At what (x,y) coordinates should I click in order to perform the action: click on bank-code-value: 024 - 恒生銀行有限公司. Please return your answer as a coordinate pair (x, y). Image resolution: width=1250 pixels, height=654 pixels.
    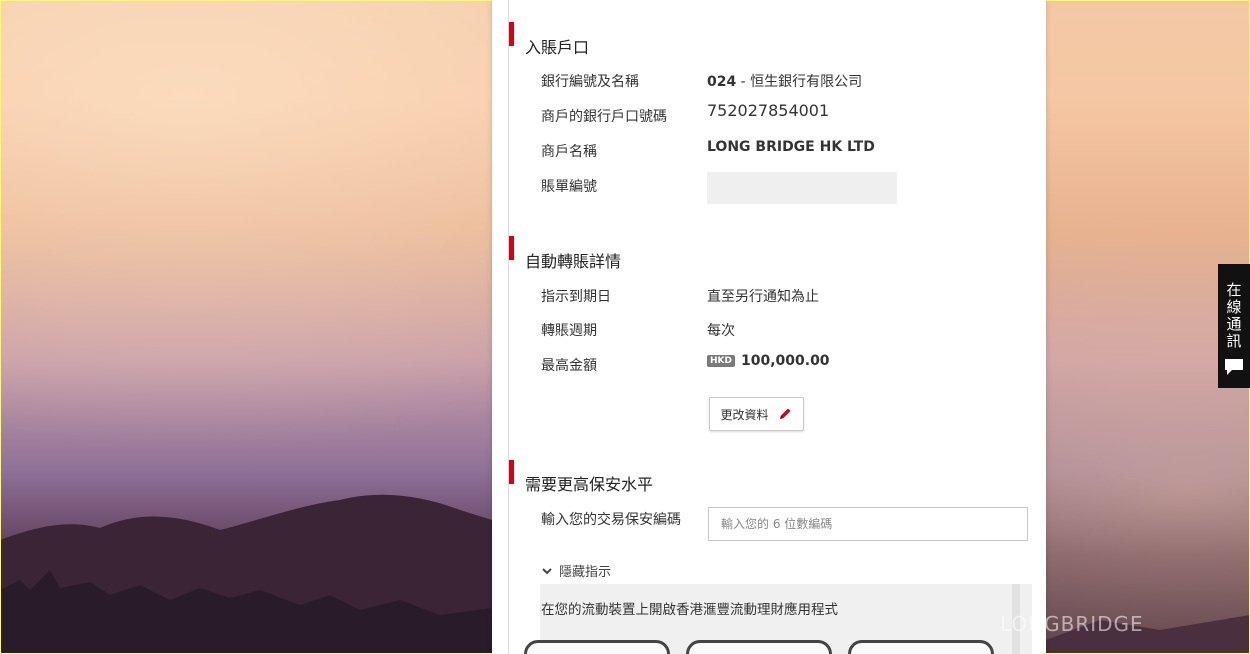
    Looking at the image, I should click on (784, 81).